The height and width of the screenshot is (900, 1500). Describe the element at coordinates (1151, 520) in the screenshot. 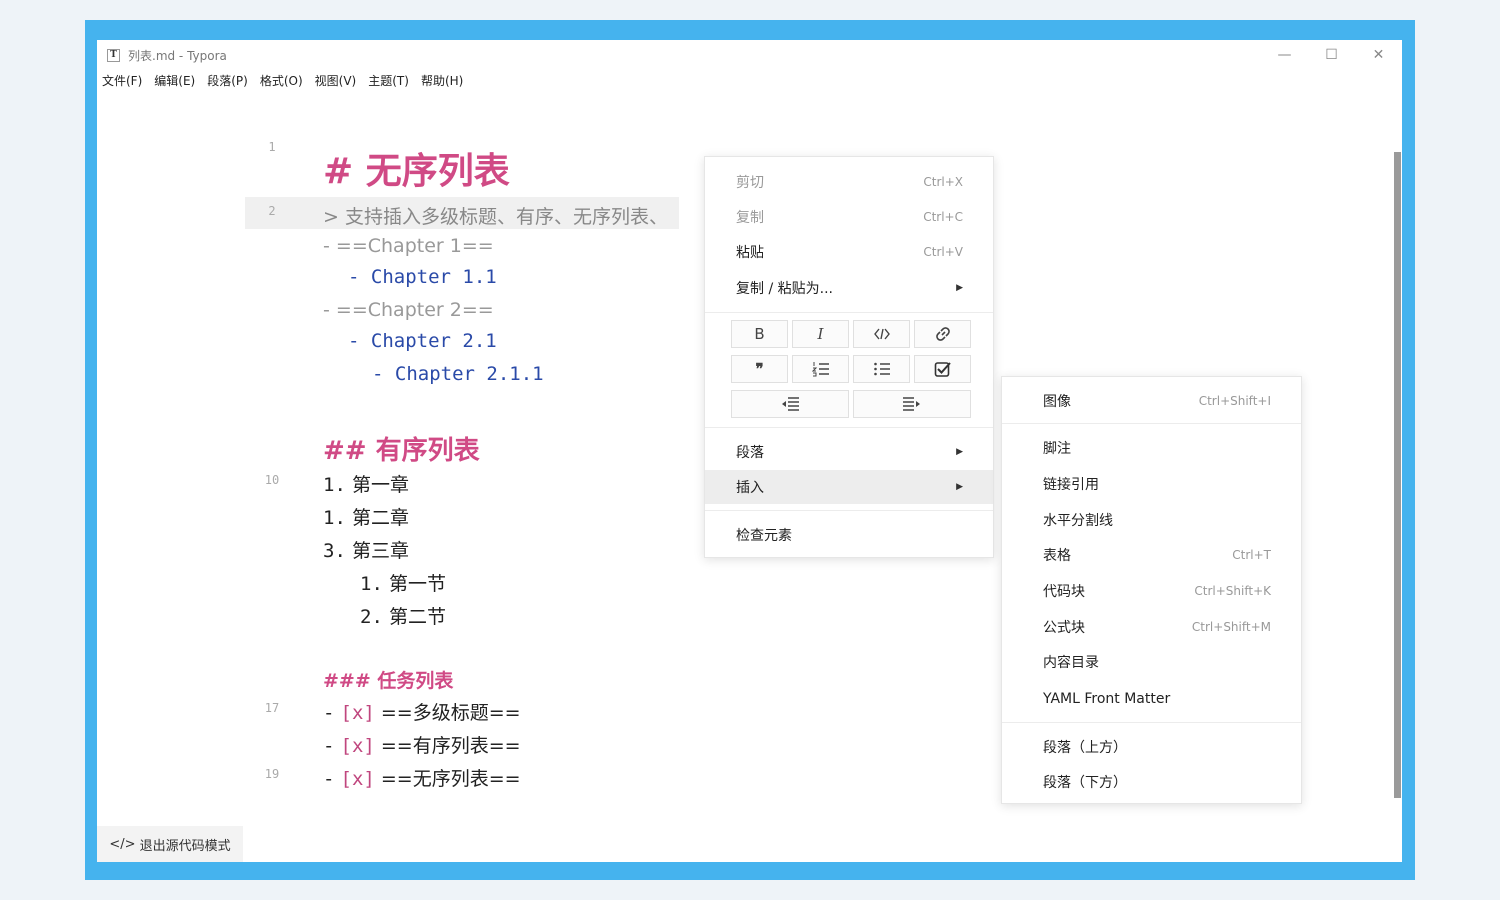

I see `insert-horizontal-rule: 水平分割线` at that location.